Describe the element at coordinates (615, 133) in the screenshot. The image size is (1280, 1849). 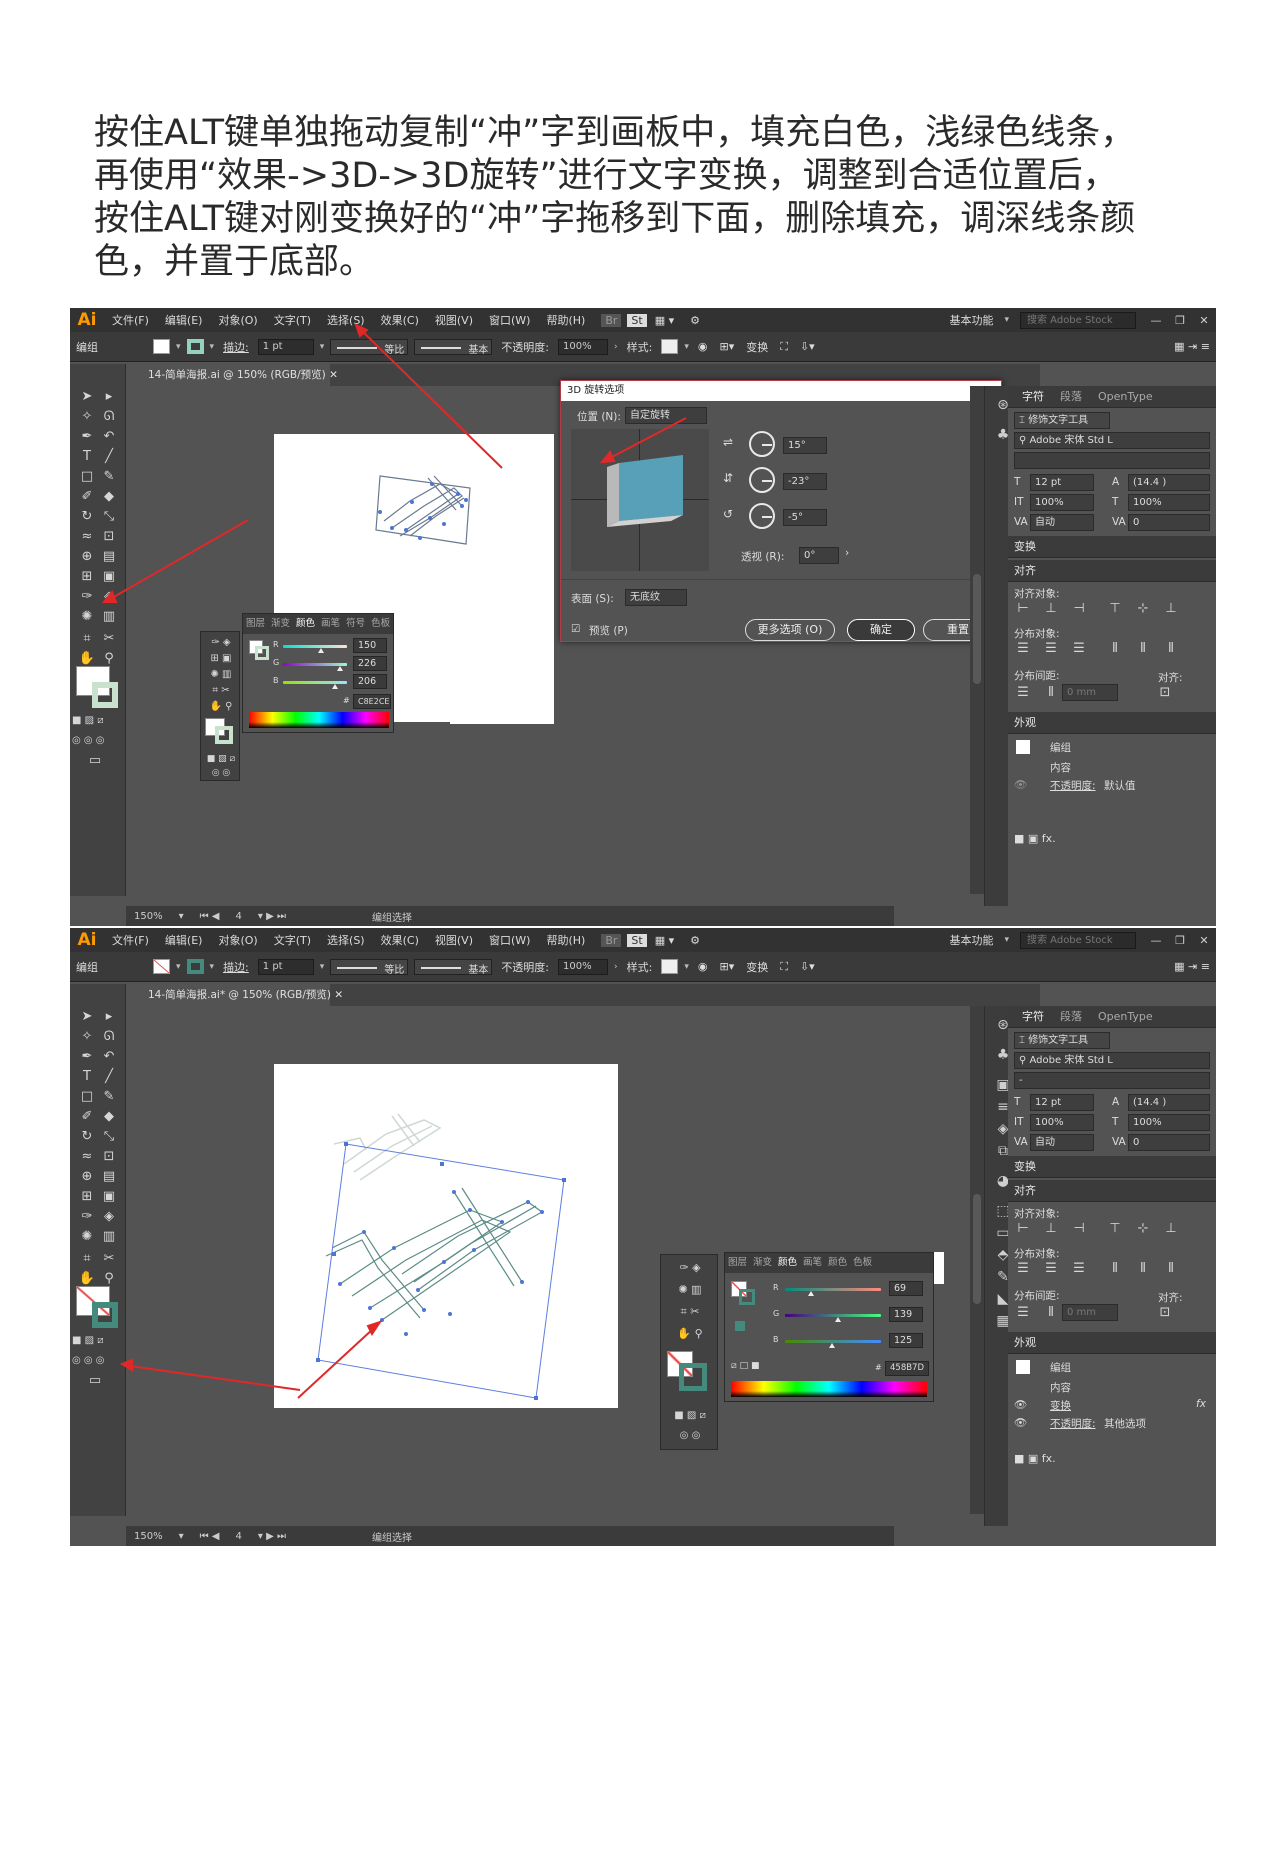
I see `instruction-line: 按住ALT键单独拖动复制“冲”字到画板中，填充白色，浅绿色线条，` at that location.